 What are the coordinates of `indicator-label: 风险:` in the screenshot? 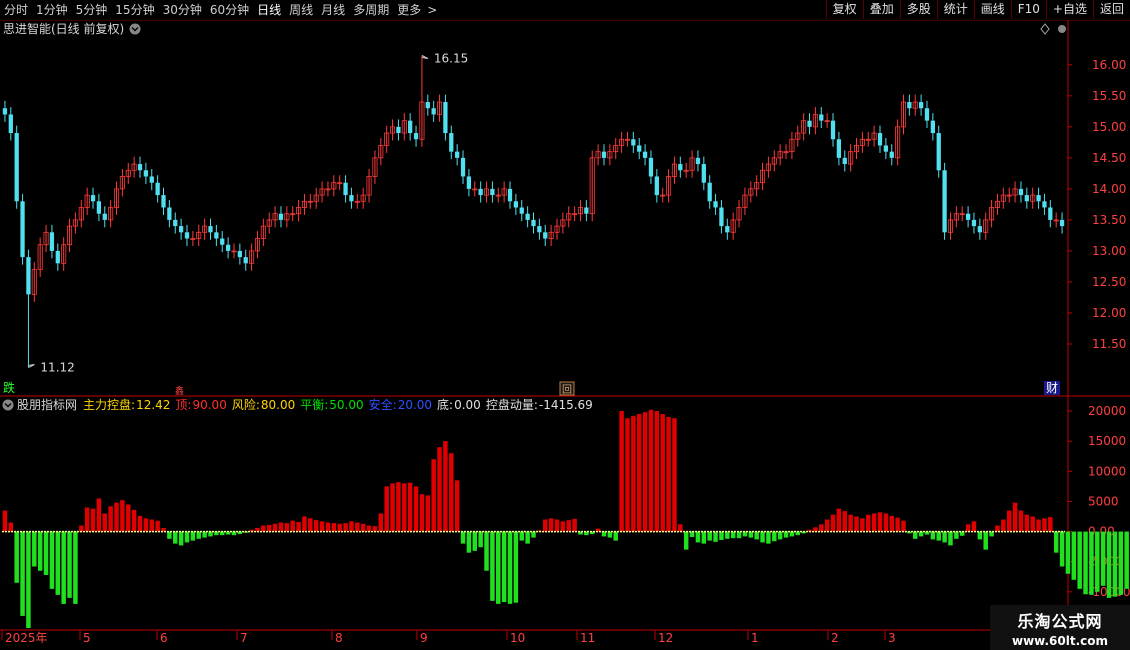 It's located at (246, 404).